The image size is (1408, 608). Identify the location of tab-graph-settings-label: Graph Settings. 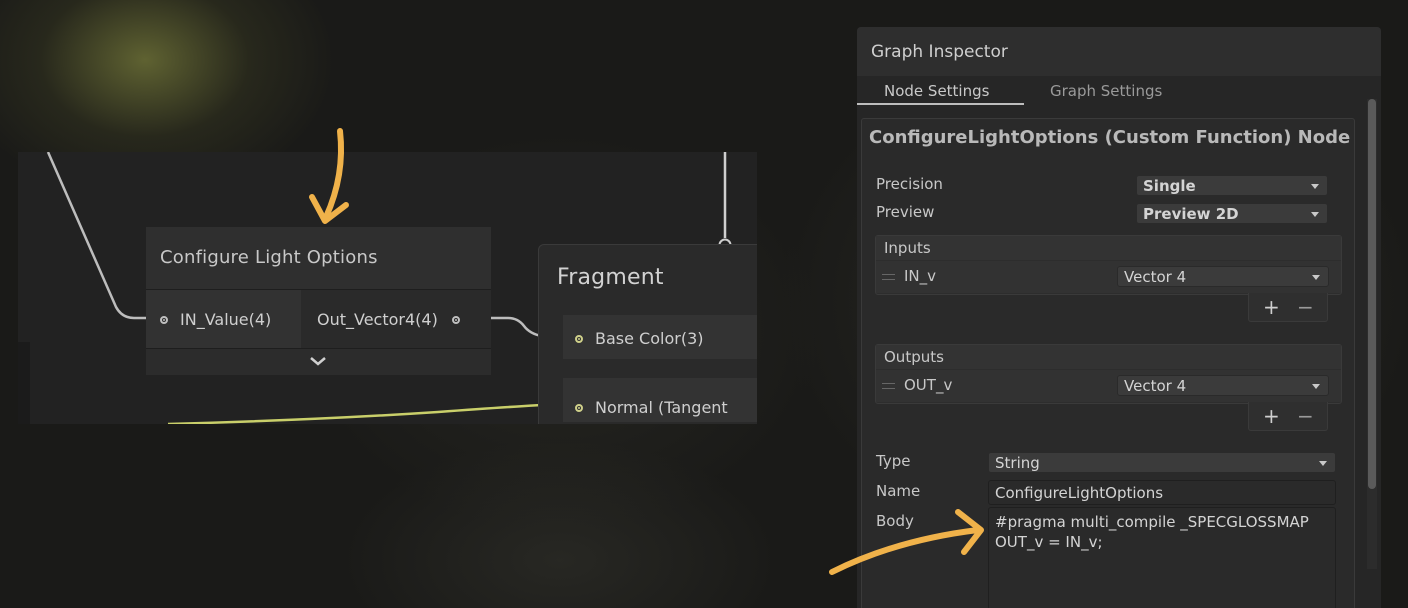
(1106, 91).